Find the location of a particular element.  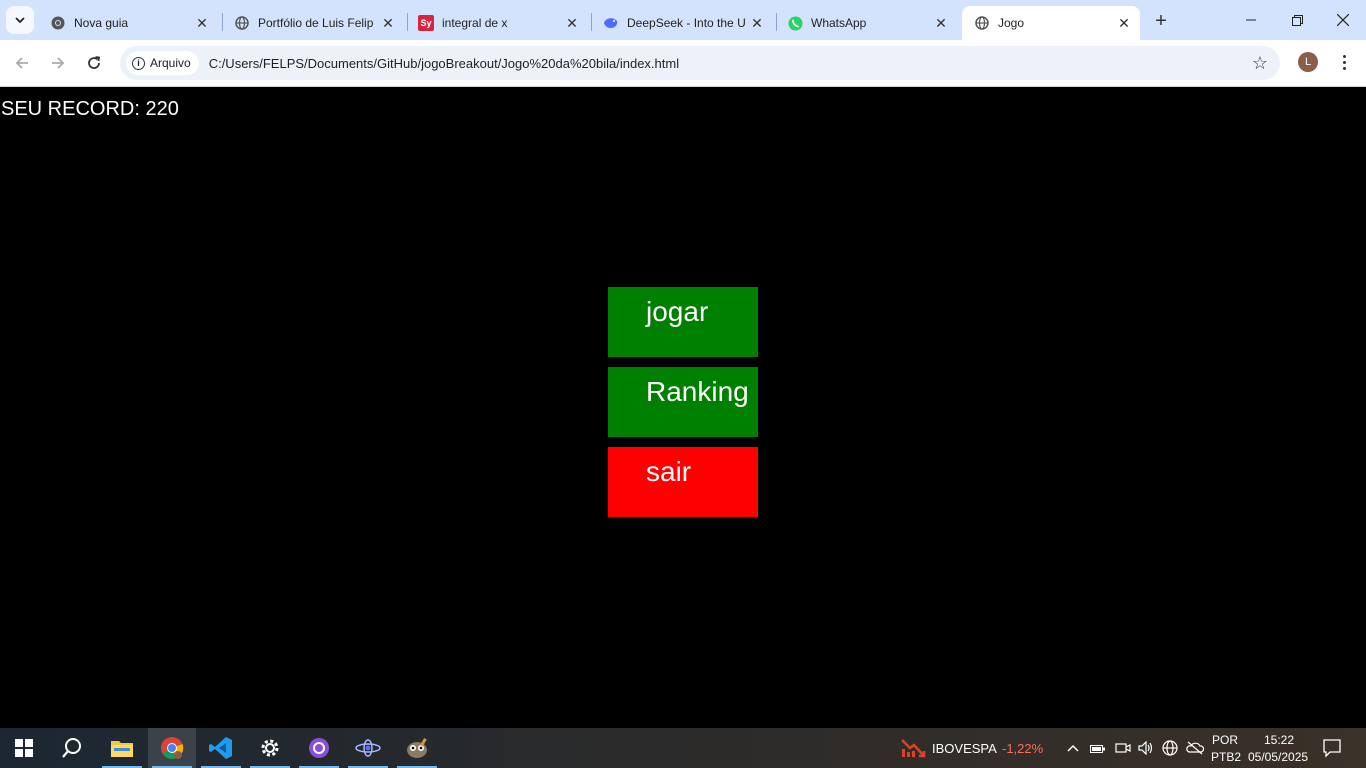

taskbar-vscode is located at coordinates (221, 748).